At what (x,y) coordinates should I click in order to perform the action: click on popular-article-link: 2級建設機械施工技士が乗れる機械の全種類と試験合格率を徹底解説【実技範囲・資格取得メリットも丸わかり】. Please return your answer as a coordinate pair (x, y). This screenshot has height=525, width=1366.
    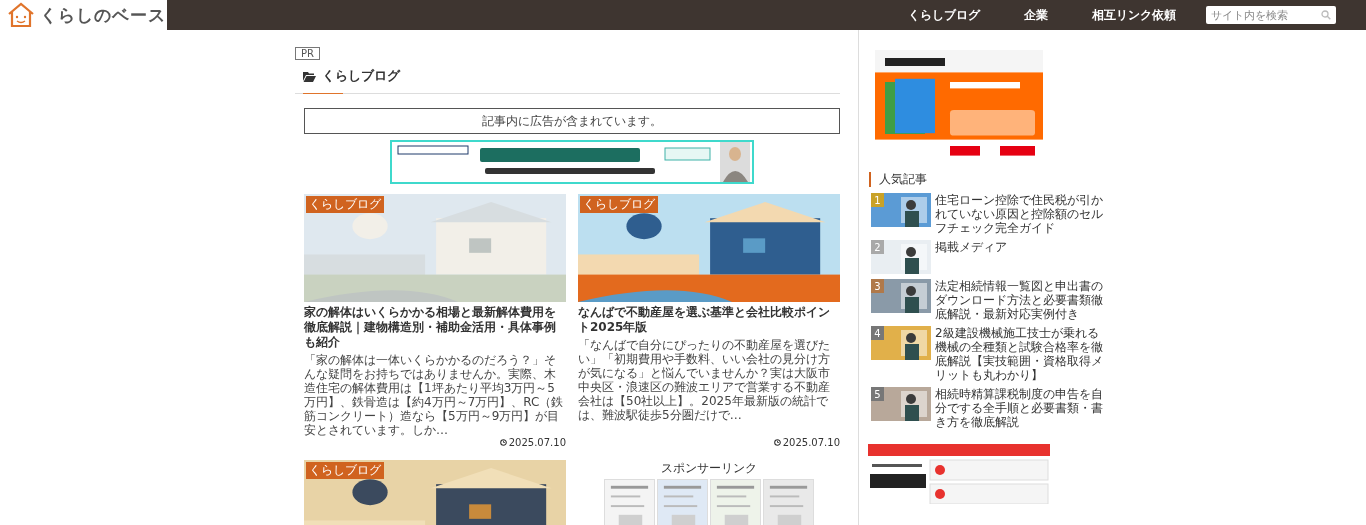
    Looking at the image, I should click on (1019, 354).